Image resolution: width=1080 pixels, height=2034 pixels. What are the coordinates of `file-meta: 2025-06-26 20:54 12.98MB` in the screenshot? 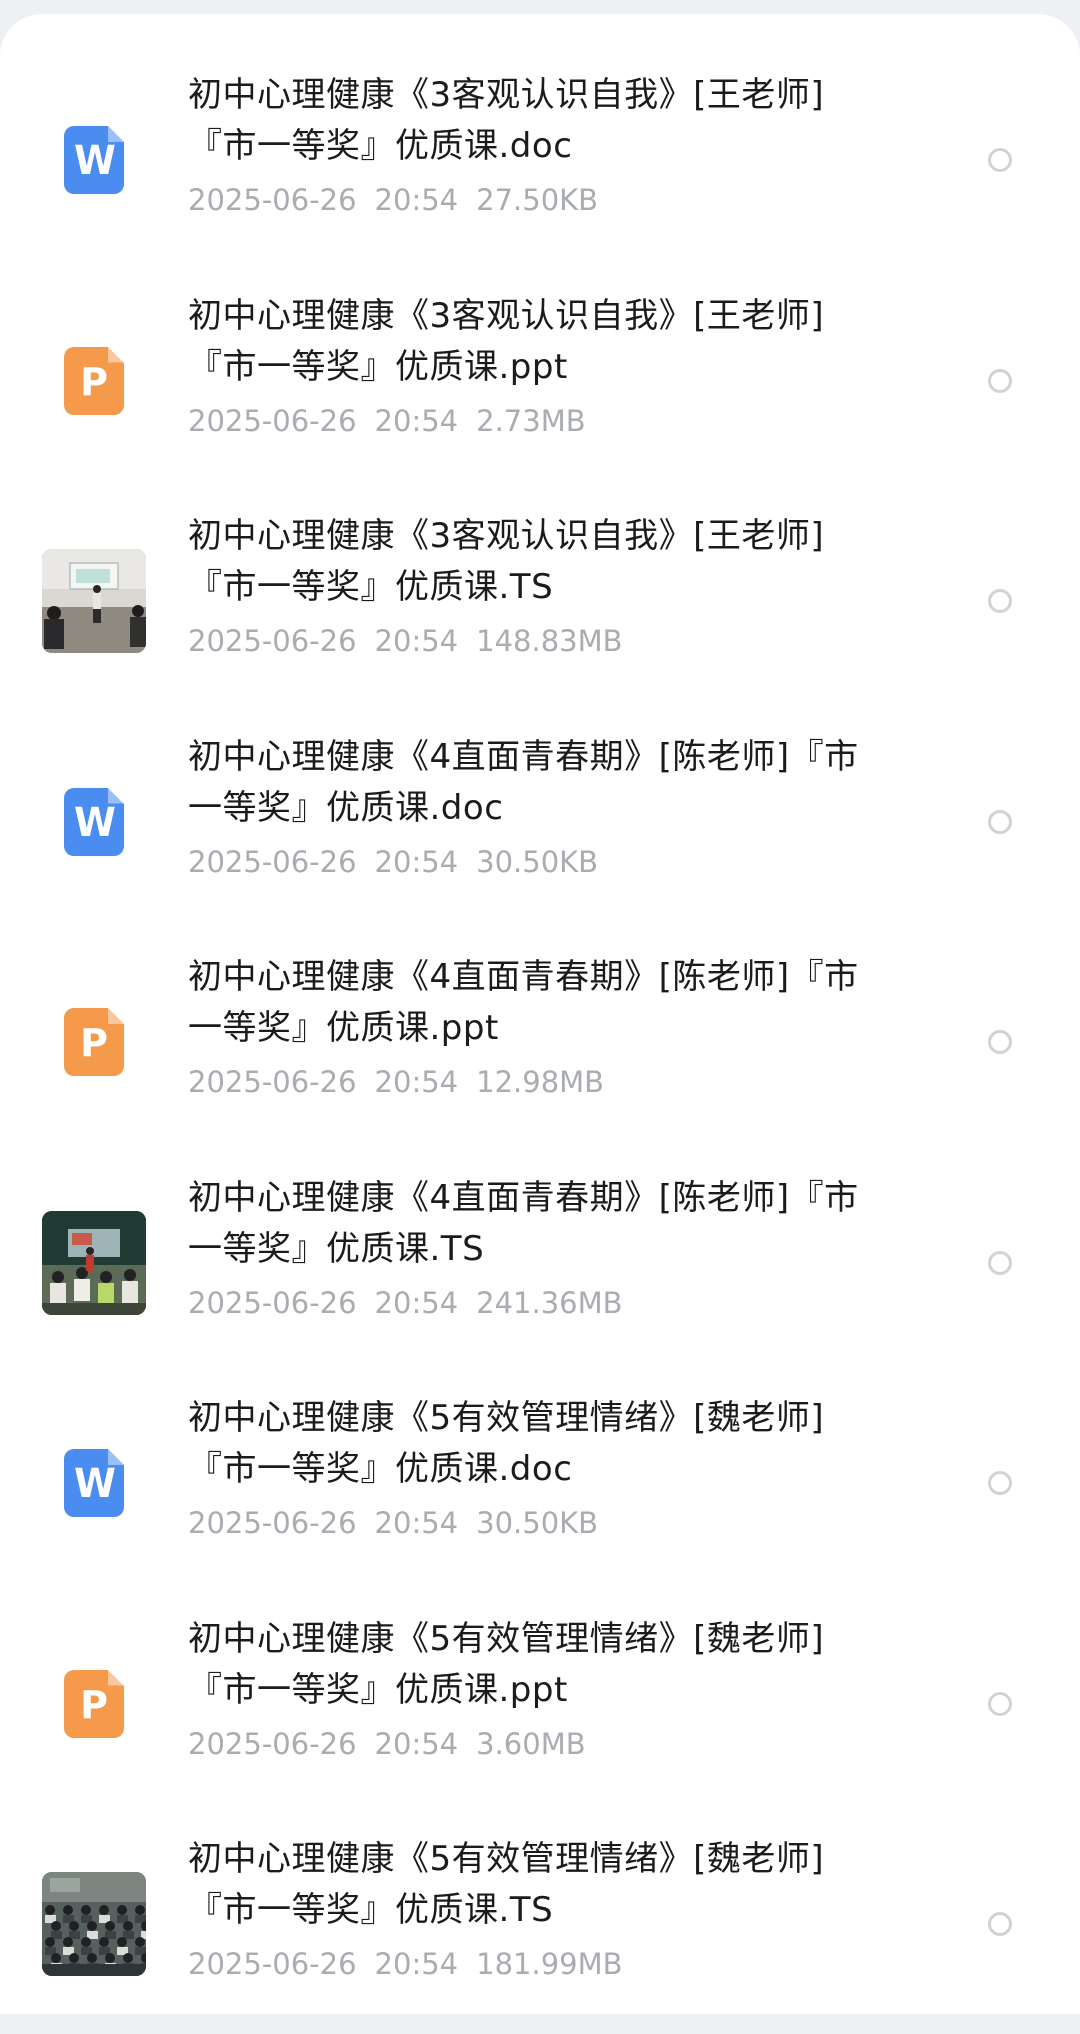 It's located at (558, 1082).